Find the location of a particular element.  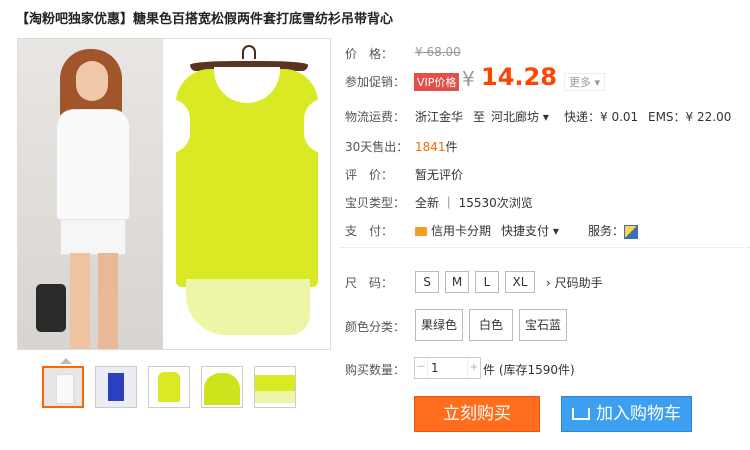

model-photo is located at coordinates (90, 194).